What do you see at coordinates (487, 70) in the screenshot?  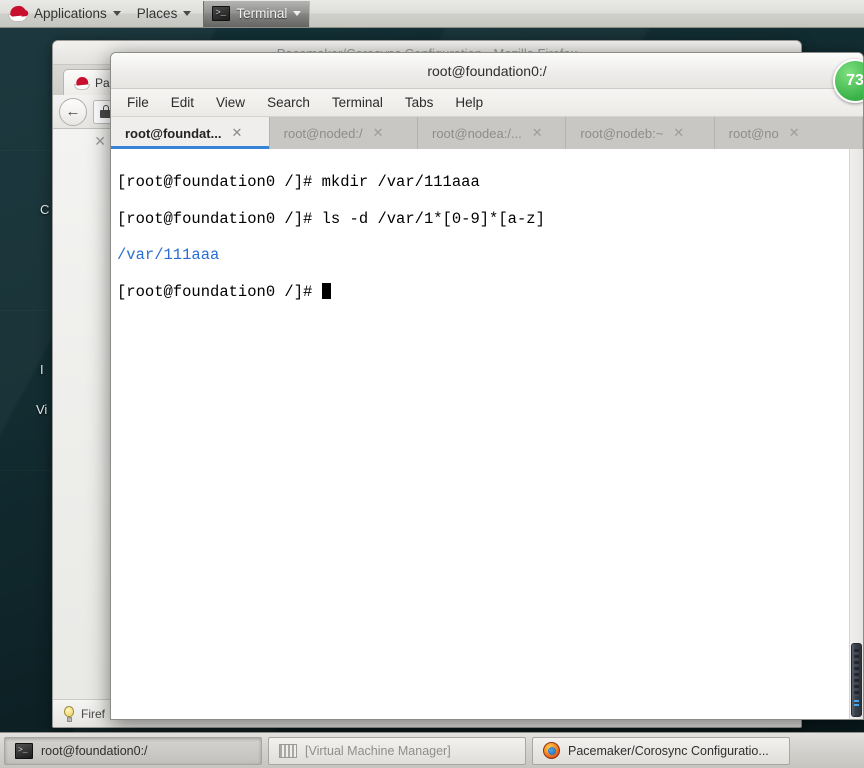 I see `terminal-title: root@foundation0:/` at bounding box center [487, 70].